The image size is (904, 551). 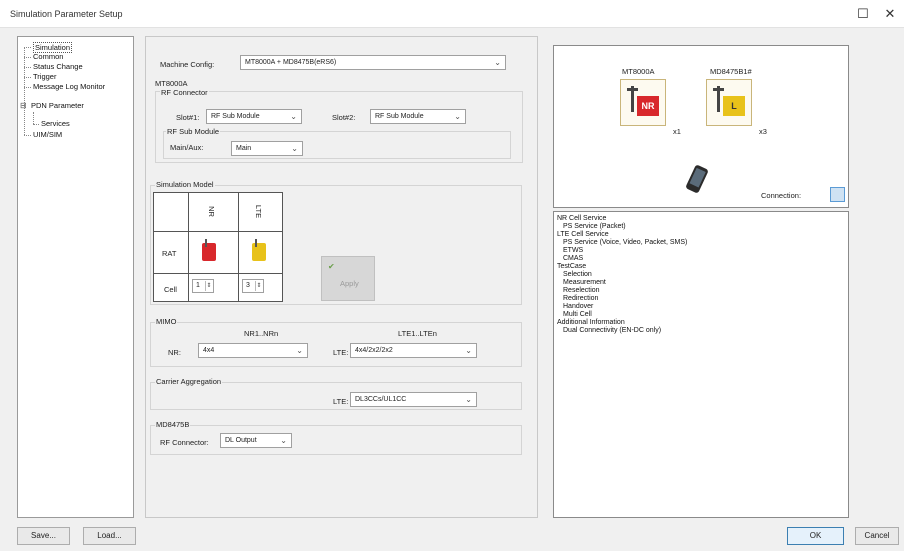 I want to click on slot1-select: RF Sub Module ⌄, so click(x=254, y=116).